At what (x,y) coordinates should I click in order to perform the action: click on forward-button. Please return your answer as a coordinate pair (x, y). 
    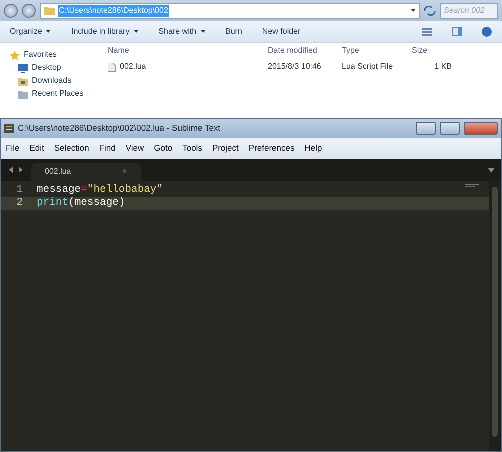
    Looking at the image, I should click on (29, 11).